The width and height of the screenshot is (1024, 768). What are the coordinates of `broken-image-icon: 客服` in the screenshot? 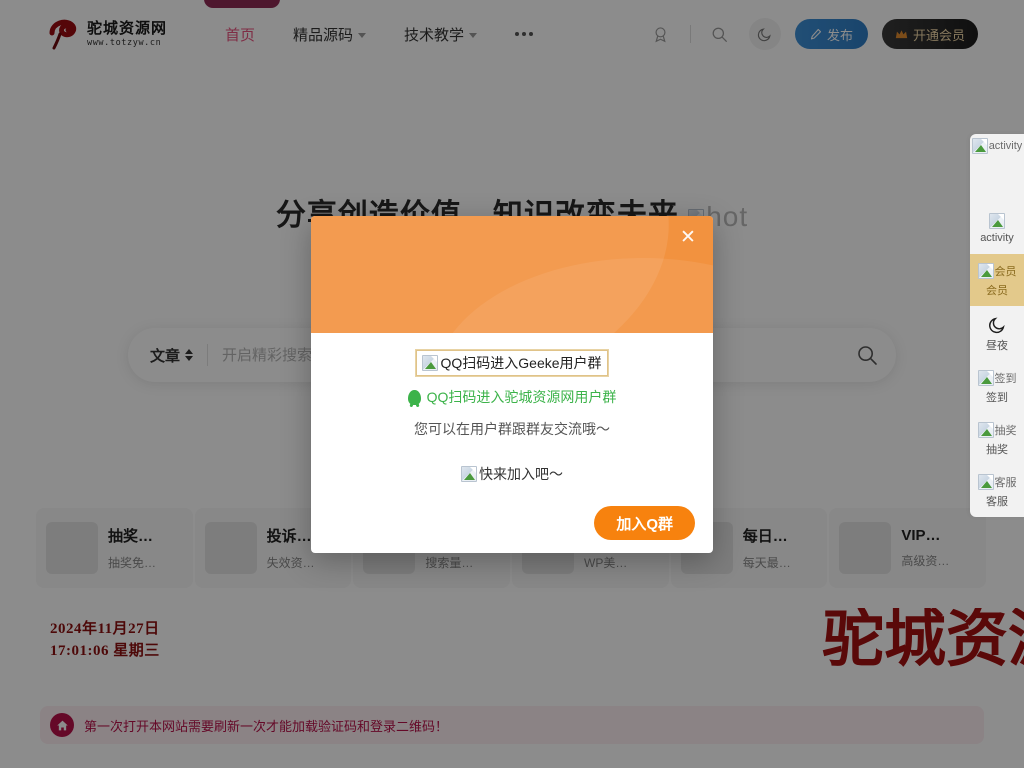 It's located at (997, 482).